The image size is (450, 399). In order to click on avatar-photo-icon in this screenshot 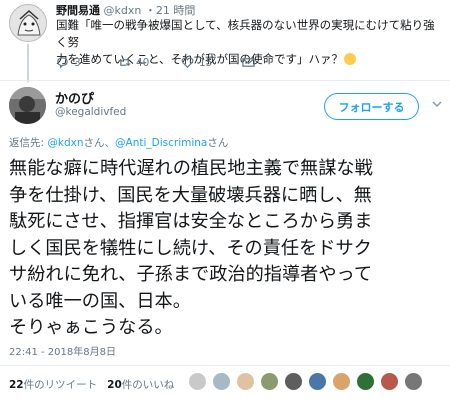, I will do `click(27, 105)`.